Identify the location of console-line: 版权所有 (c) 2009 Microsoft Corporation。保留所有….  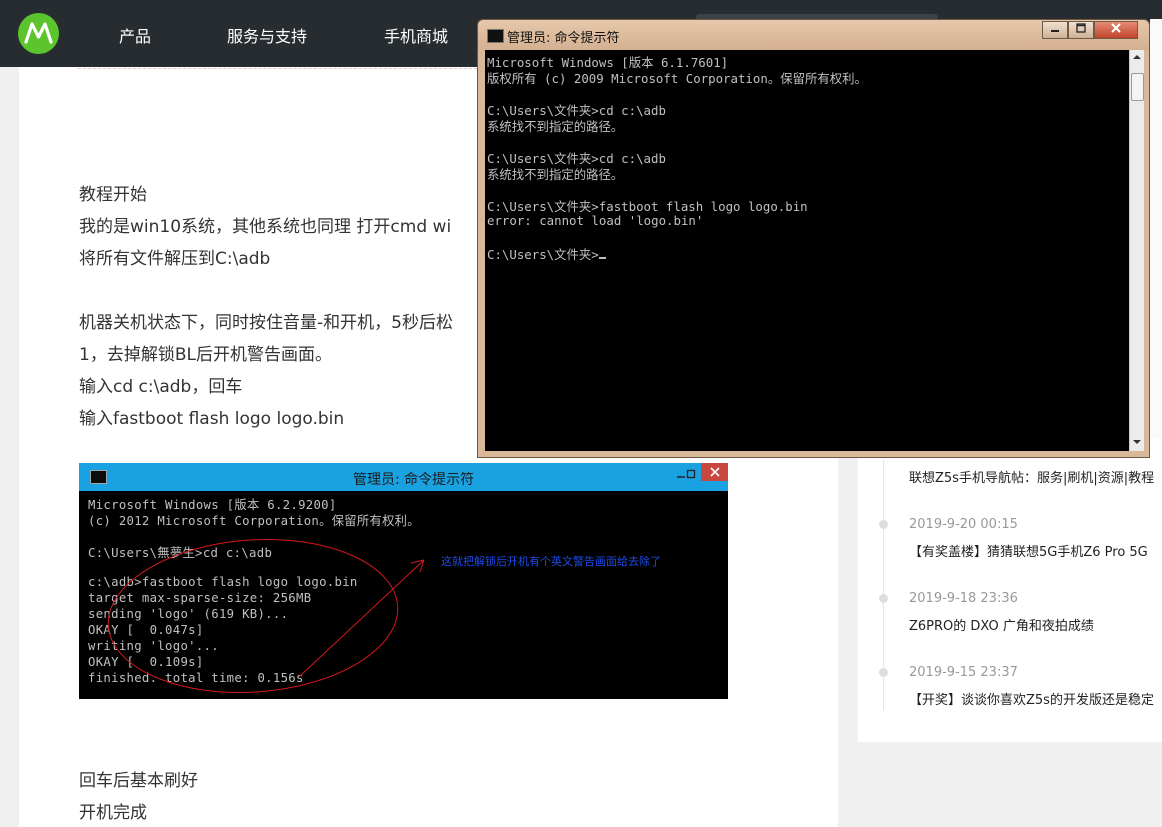
(677, 78).